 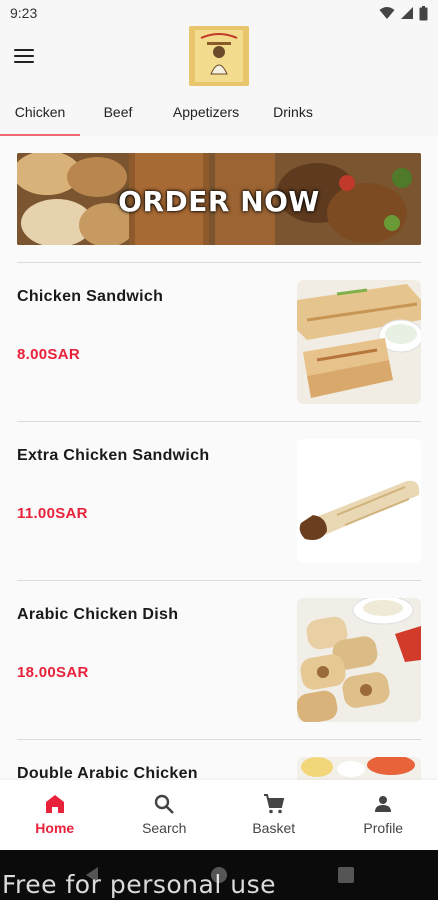 What do you see at coordinates (293, 116) in the screenshot?
I see `tab-drinks: Drinks` at bounding box center [293, 116].